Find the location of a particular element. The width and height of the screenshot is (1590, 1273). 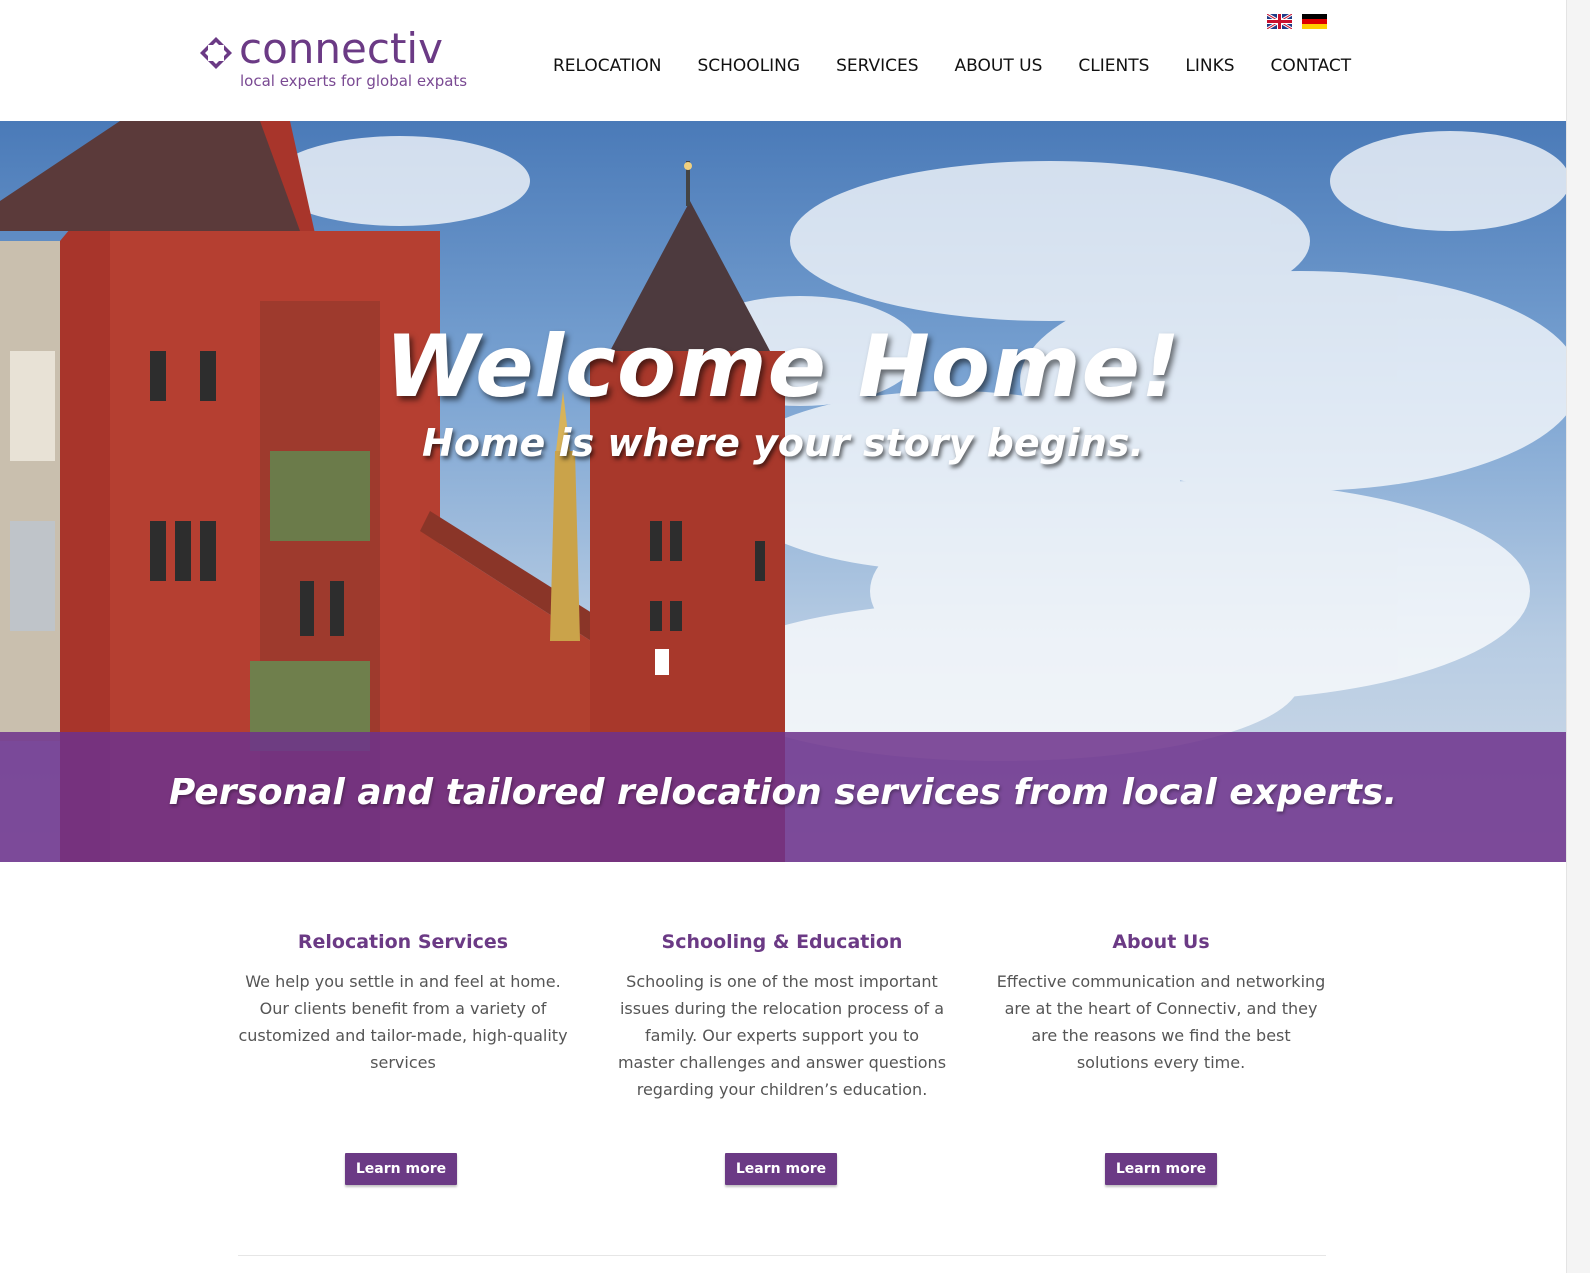

page-scrollbar is located at coordinates (1578, 636).